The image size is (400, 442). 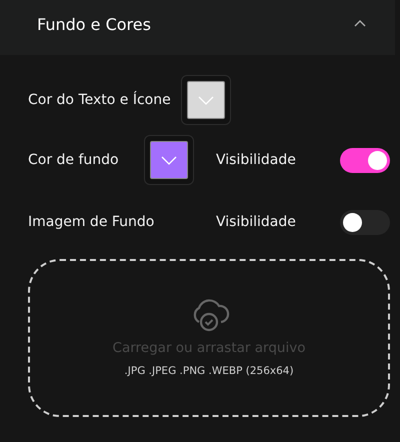 What do you see at coordinates (73, 160) in the screenshot?
I see `field-label: Cor de fundo` at bounding box center [73, 160].